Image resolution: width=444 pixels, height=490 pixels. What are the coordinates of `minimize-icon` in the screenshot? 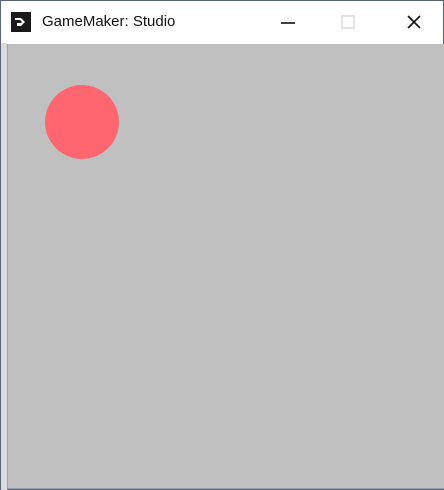 It's located at (288, 23).